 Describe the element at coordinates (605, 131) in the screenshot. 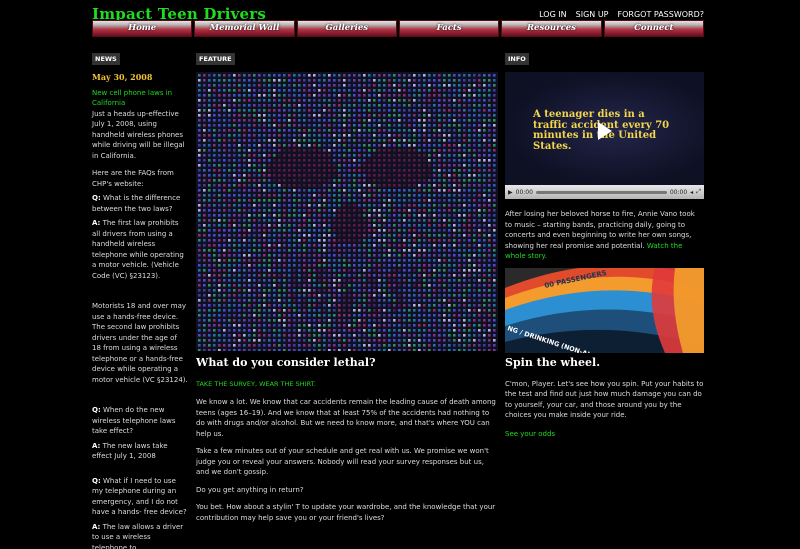

I see `play-icon` at that location.